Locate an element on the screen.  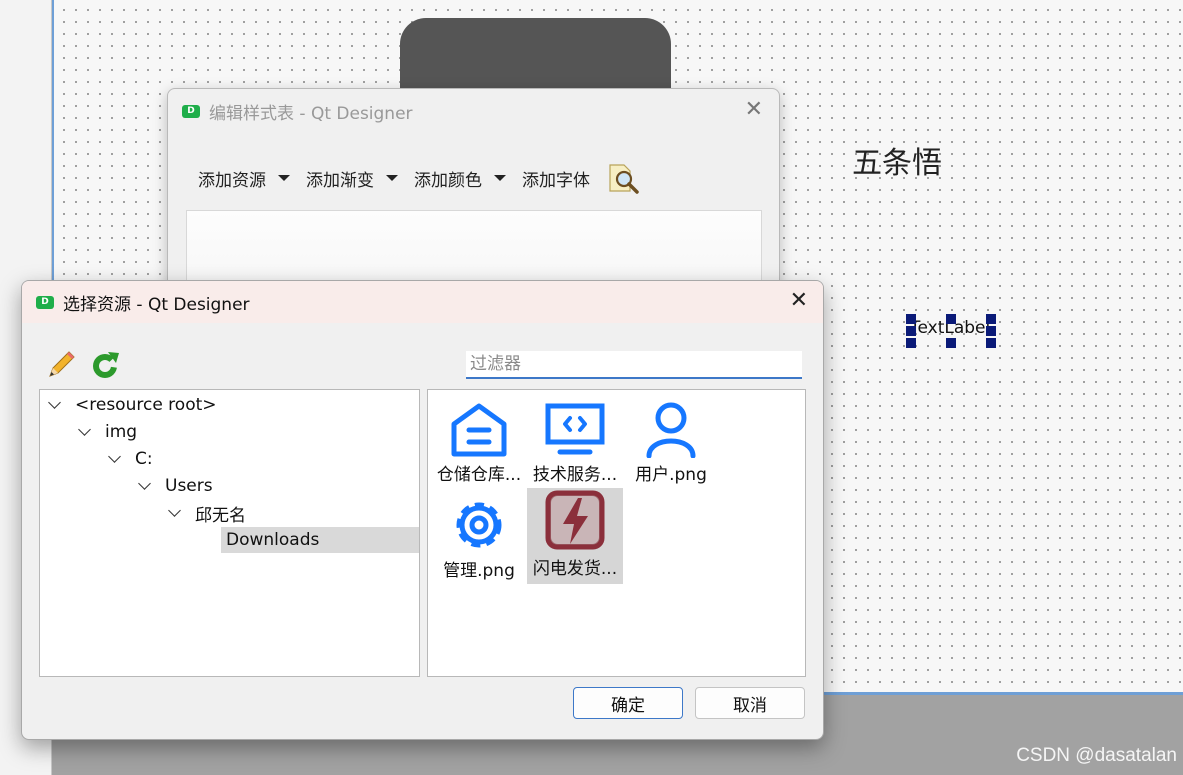
edit-resources-pencil-icon is located at coordinates (61, 365).